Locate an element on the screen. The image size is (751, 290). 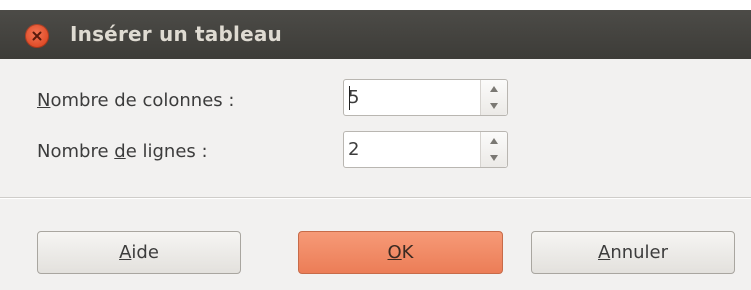
columns-increment-button is located at coordinates (494, 88).